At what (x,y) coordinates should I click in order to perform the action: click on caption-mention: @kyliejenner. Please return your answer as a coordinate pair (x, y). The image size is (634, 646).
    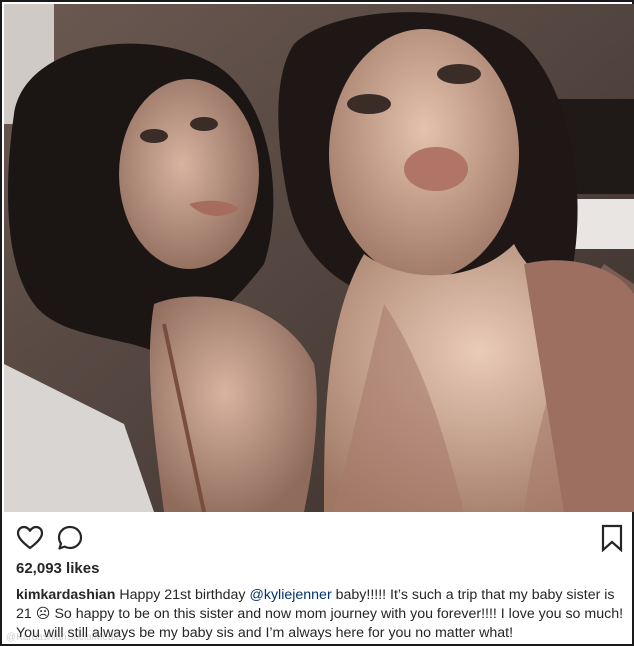
    Looking at the image, I should click on (290, 595).